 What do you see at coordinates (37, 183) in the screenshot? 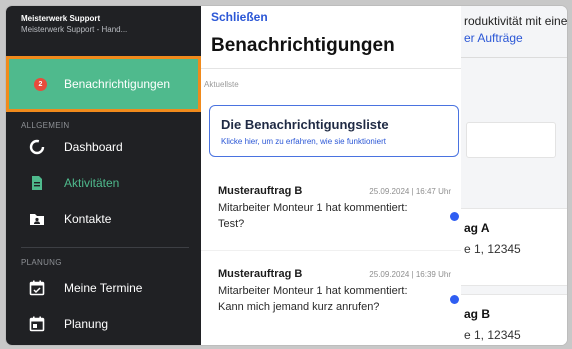
I see `document-icon` at bounding box center [37, 183].